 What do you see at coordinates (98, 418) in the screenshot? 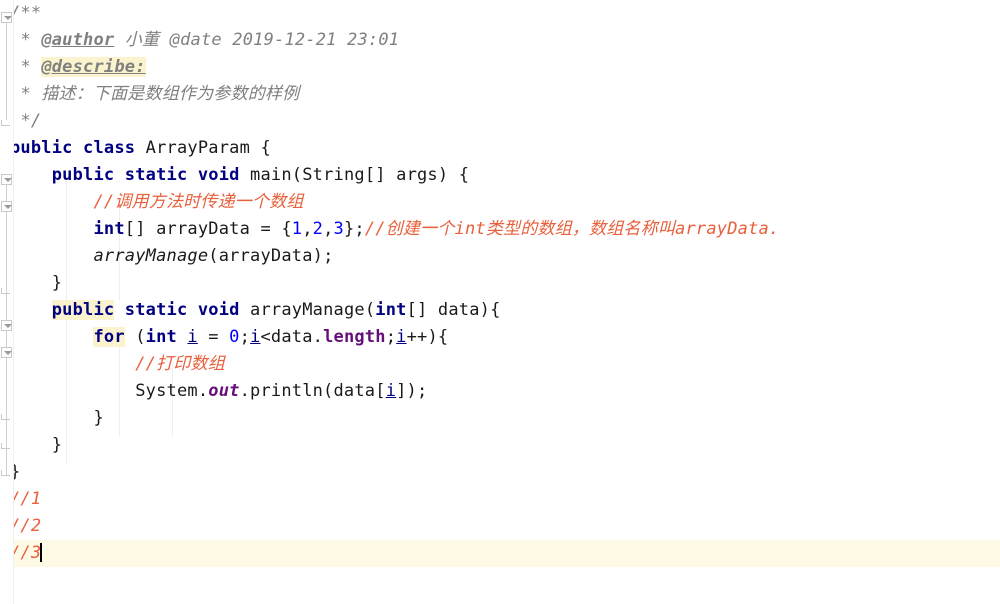
I see `close-brace-for: }` at bounding box center [98, 418].